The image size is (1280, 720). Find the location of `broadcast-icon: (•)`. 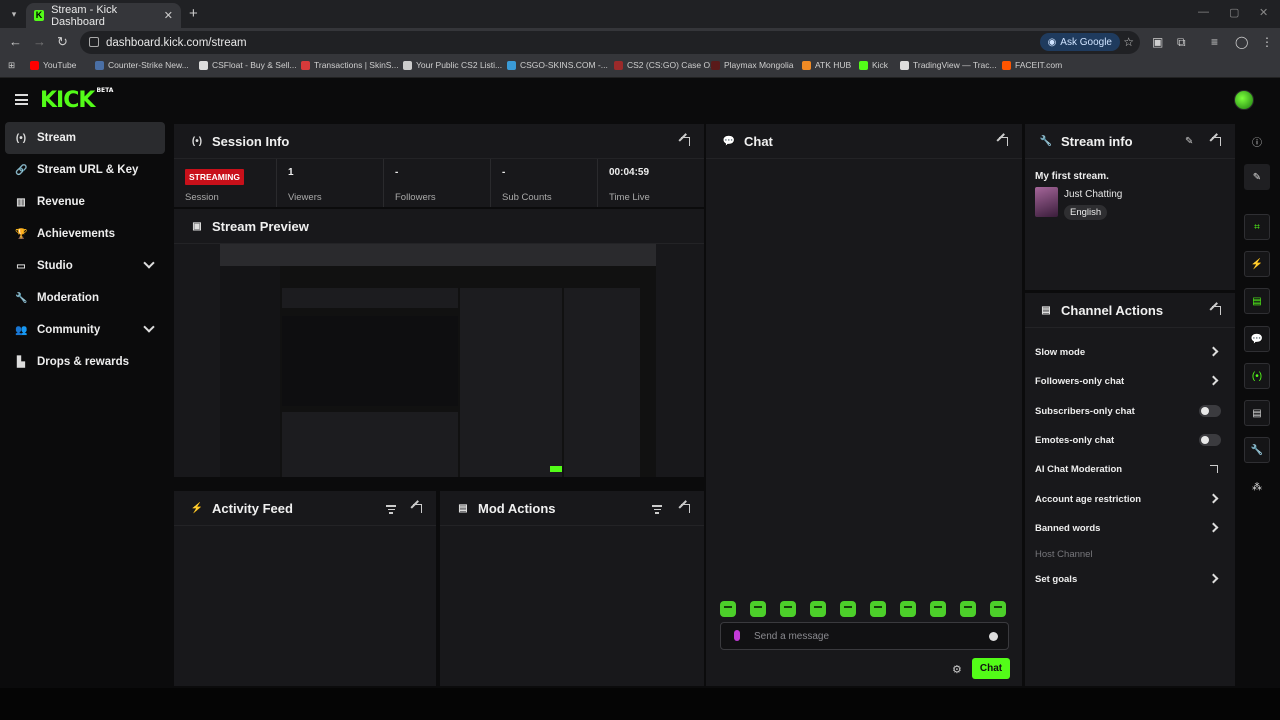

broadcast-icon: (•) is located at coordinates (1257, 376).